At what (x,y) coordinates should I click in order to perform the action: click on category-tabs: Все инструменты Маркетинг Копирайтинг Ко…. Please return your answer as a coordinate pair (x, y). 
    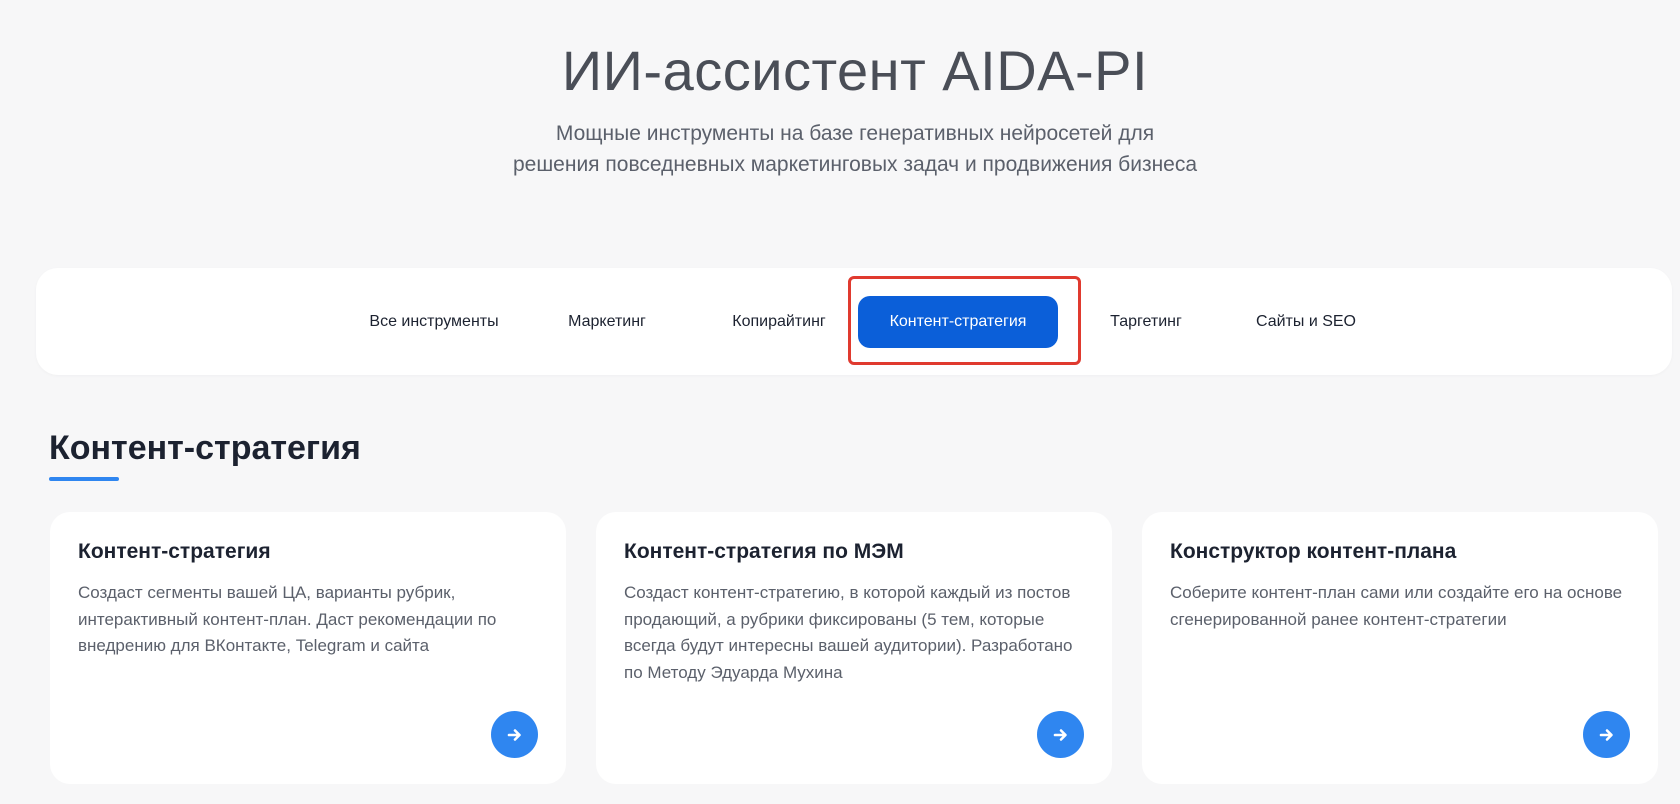
    Looking at the image, I should click on (854, 321).